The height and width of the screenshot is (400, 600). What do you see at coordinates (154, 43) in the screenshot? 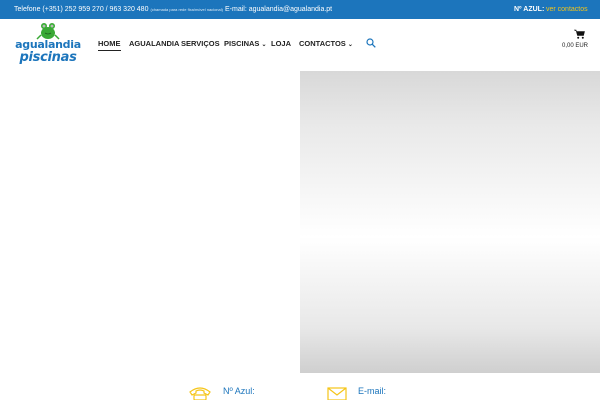
I see `nav-agualandia: AGUALANDIA` at bounding box center [154, 43].